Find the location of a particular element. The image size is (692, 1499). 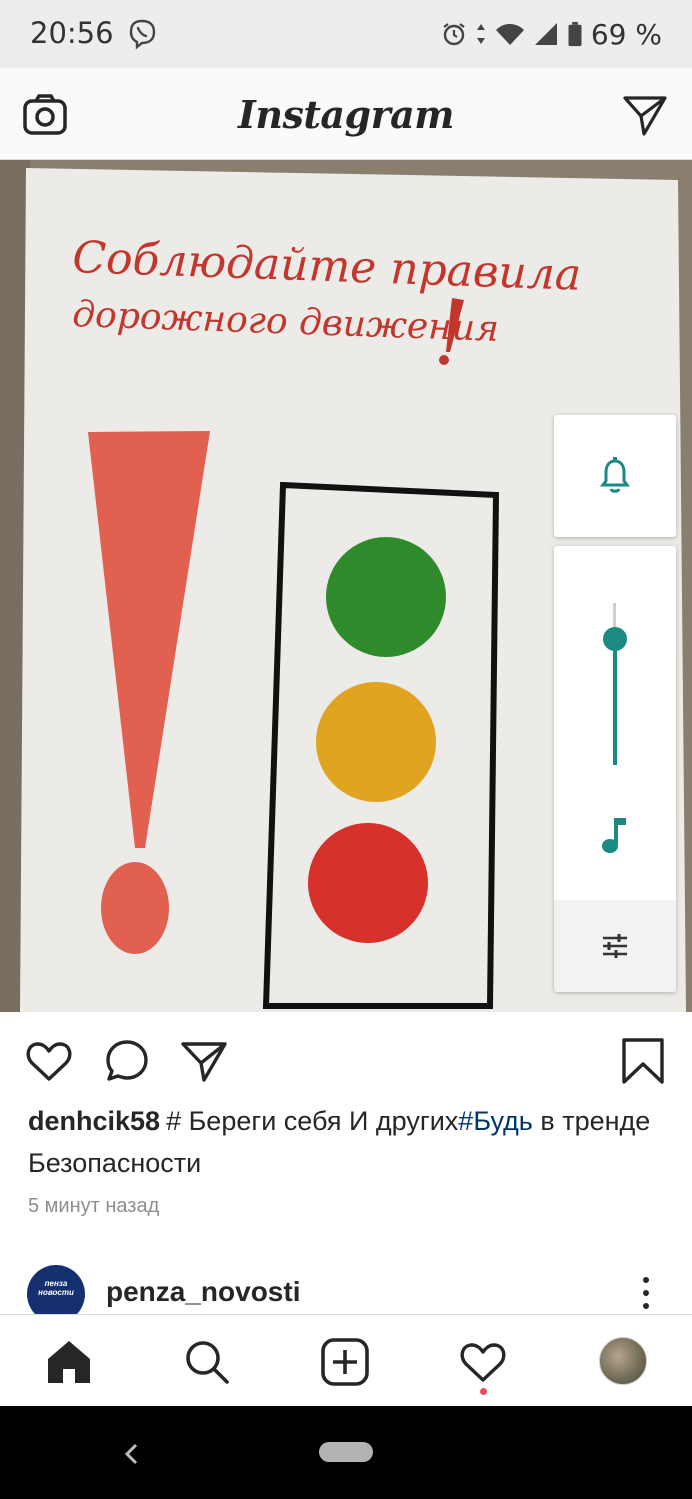

volume-slider-thumb is located at coordinates (615, 639).